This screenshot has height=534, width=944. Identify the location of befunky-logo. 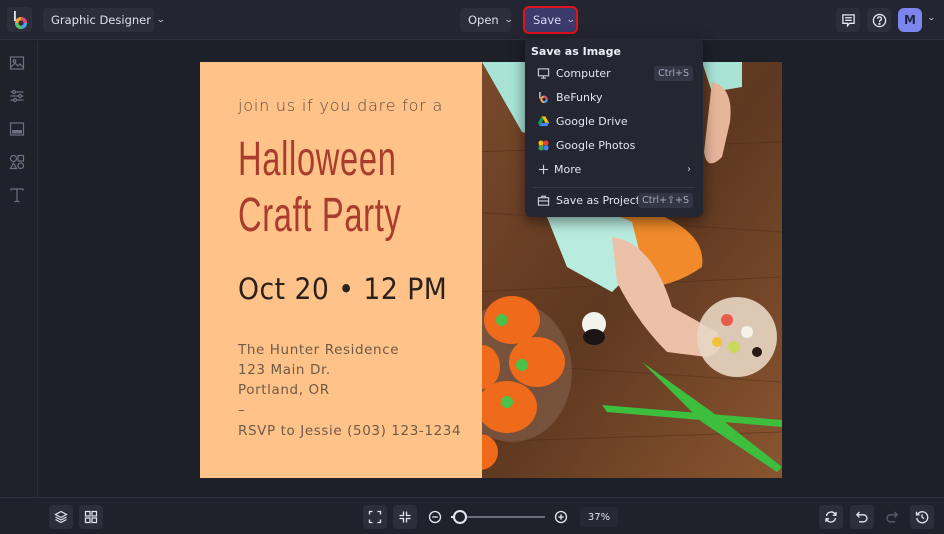
(19, 19).